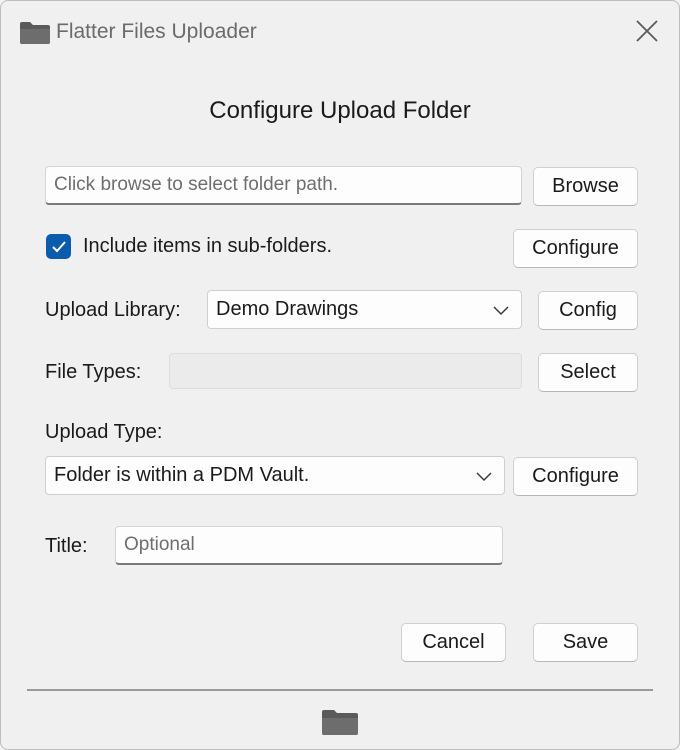  I want to click on title-placeholder: Optional, so click(159, 544).